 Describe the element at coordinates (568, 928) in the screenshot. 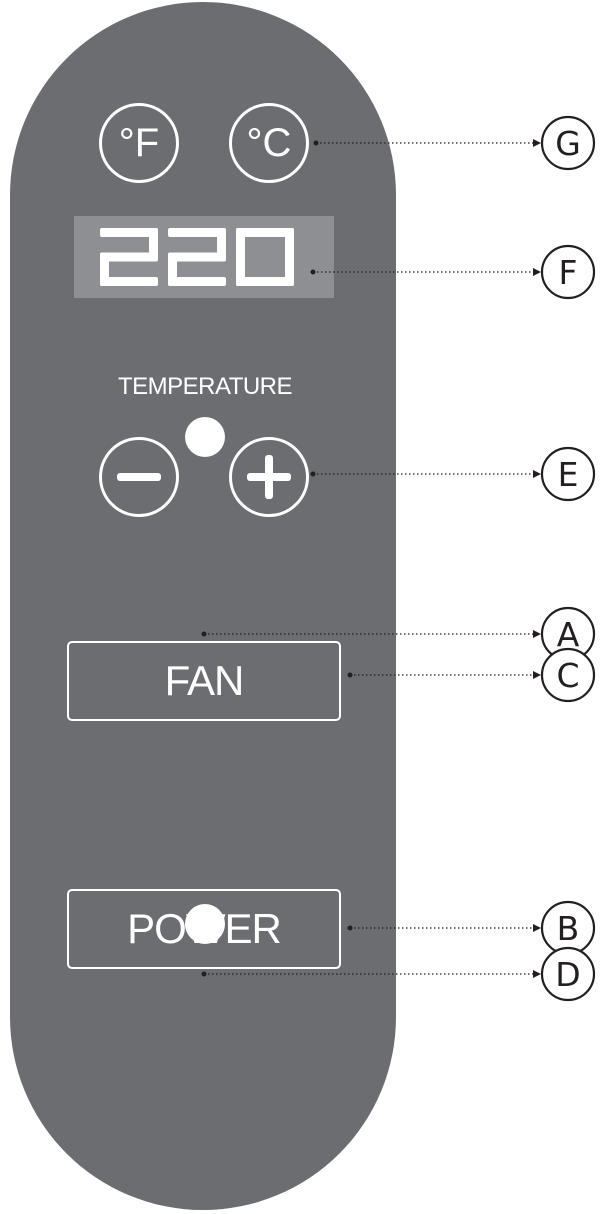

I see `callout-b-letter: B` at that location.